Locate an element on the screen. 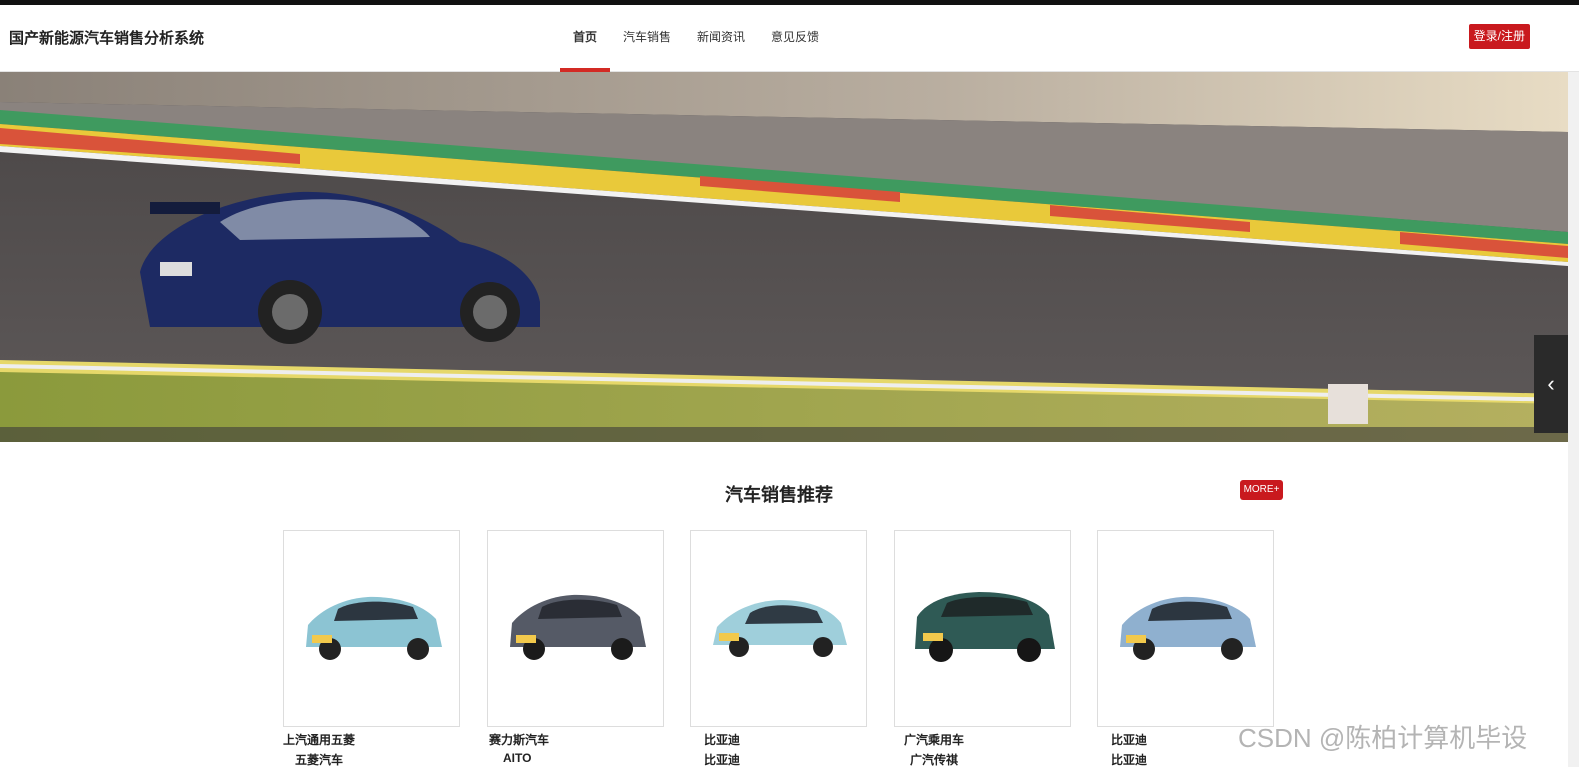 The width and height of the screenshot is (1579, 768). main-nav: 首页 汽车销售 新闻资讯 意见反馈 is located at coordinates (696, 38).